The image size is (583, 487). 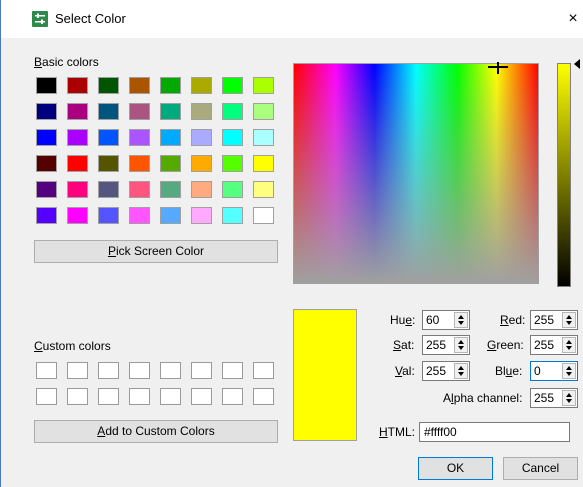 I want to click on alpha-spinbox: 255, so click(x=554, y=398).